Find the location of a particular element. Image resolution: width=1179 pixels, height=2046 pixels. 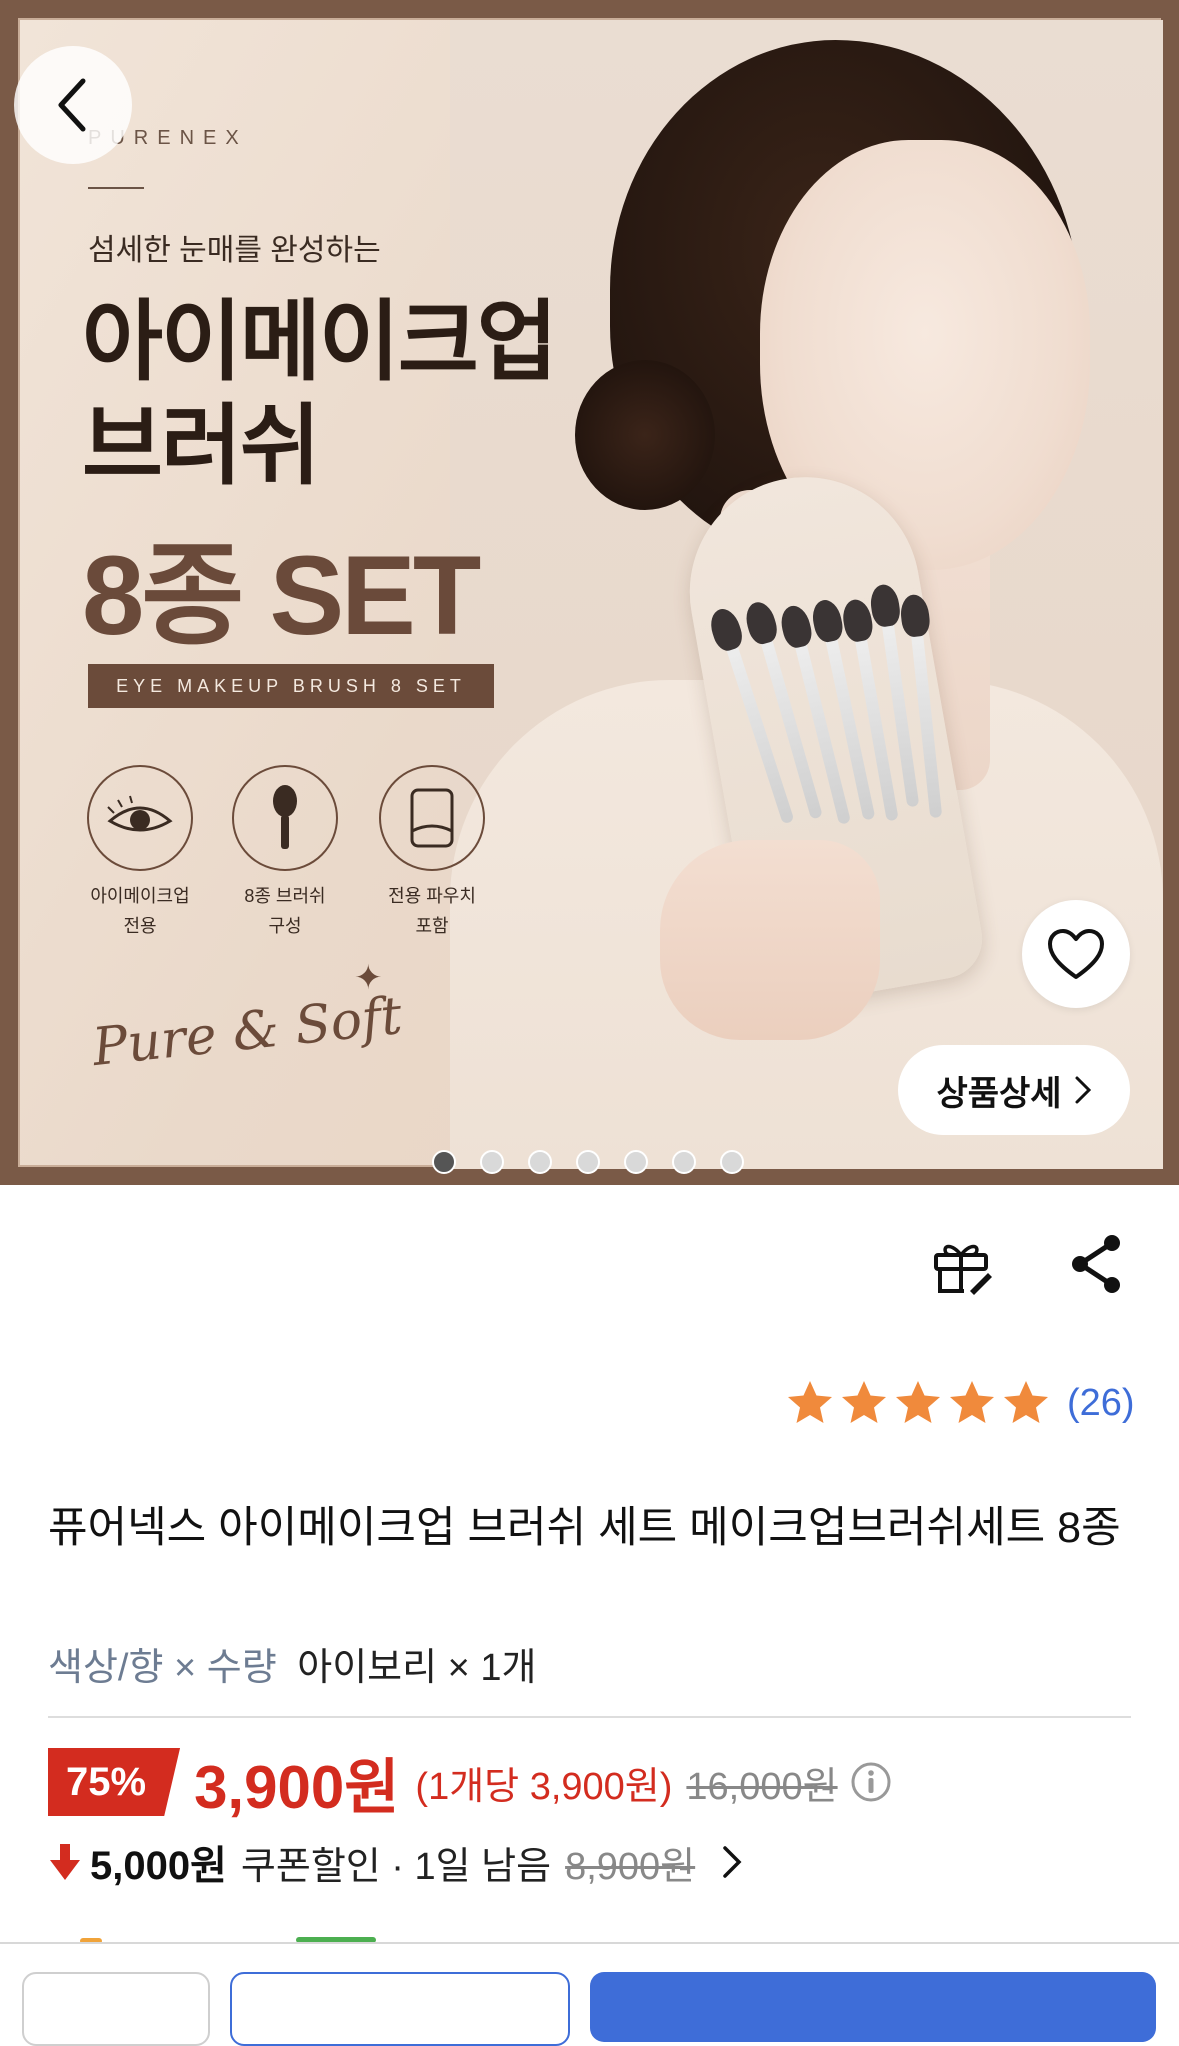

sparkle-icon: ✦ is located at coordinates (368, 978).